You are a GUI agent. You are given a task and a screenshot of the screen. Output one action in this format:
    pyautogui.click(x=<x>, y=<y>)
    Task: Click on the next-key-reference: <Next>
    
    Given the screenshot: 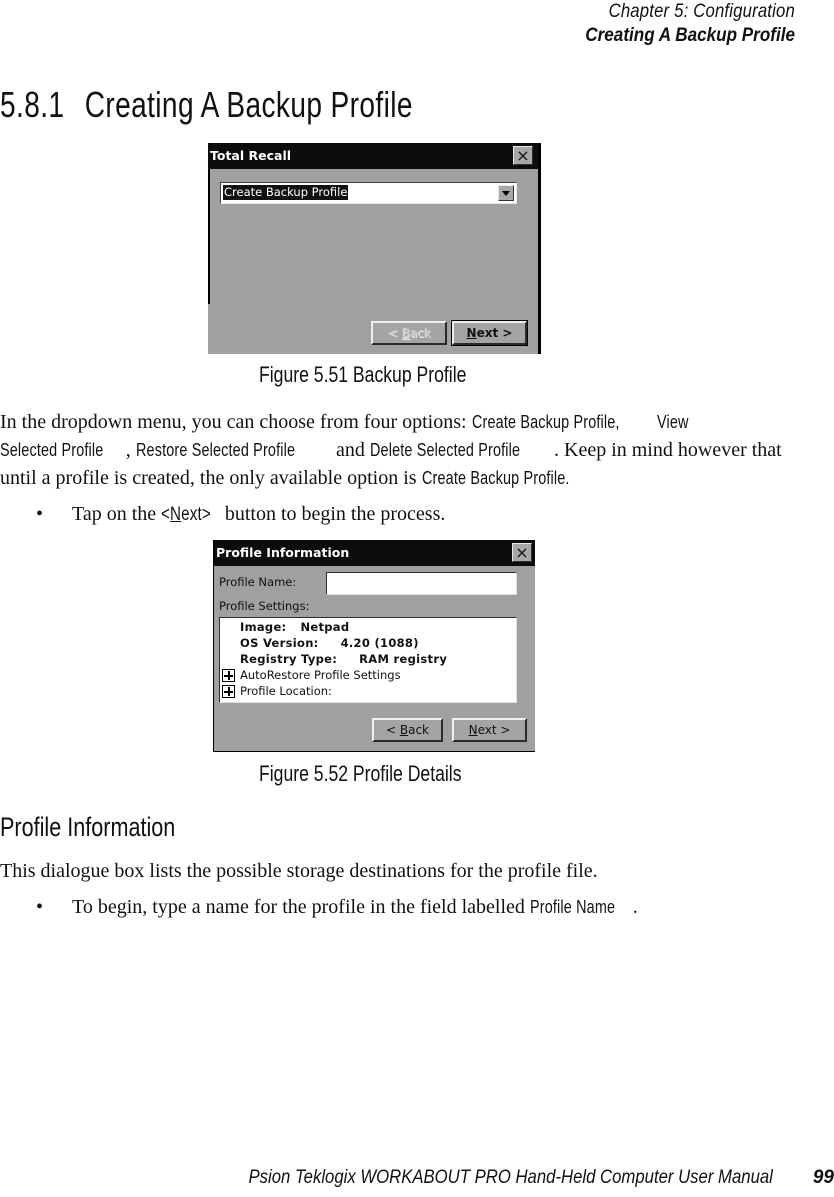 What is the action you would take?
    pyautogui.click(x=186, y=514)
    